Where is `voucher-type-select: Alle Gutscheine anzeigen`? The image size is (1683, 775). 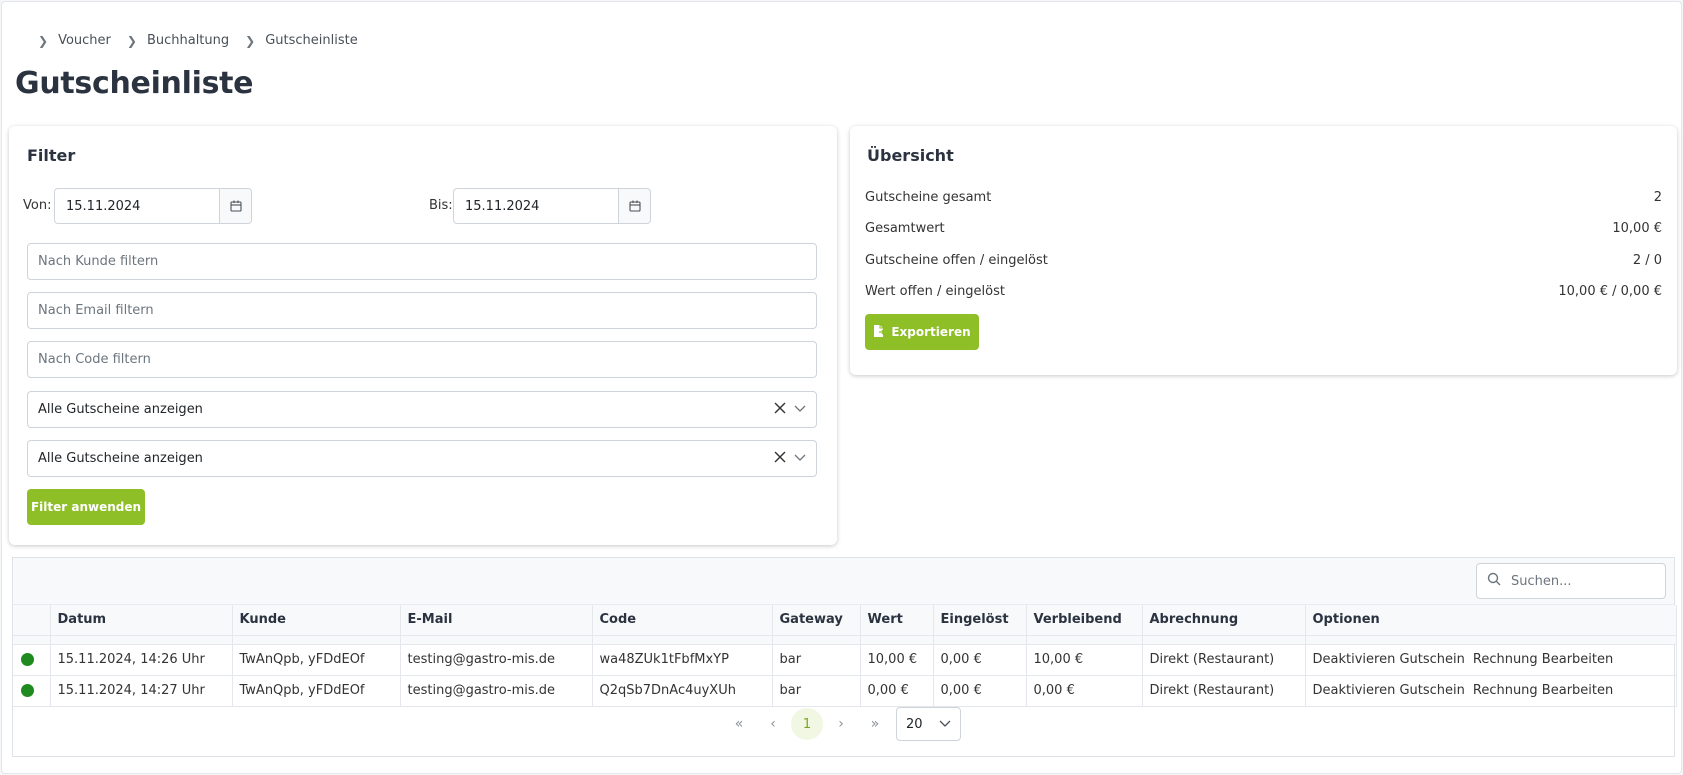 voucher-type-select: Alle Gutscheine anzeigen is located at coordinates (422, 458).